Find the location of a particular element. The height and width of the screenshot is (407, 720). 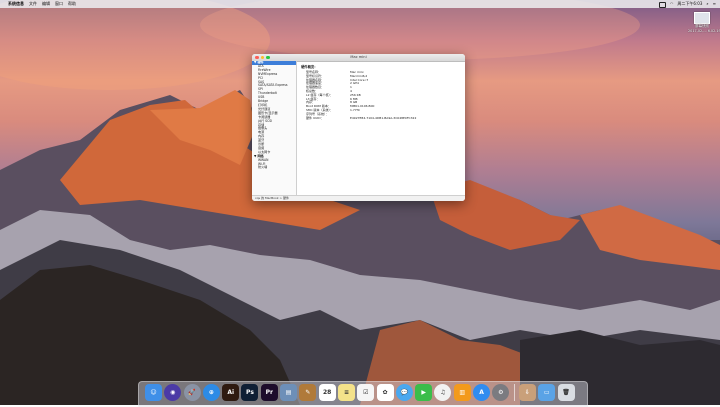

sidebar-item: 防火墙 is located at coordinates (274, 168).